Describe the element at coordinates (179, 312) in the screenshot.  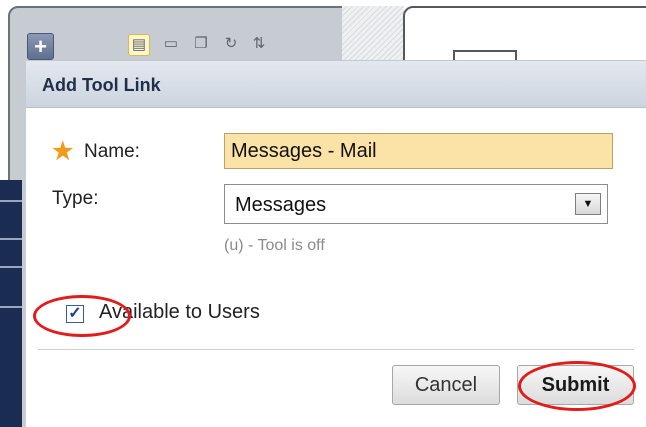
I see `available-to-users-label: Available to Users` at that location.